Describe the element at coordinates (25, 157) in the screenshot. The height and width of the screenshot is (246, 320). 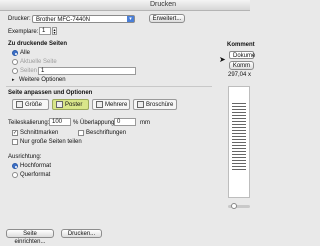
I see `orientation-title: Ausrichtung:` at that location.